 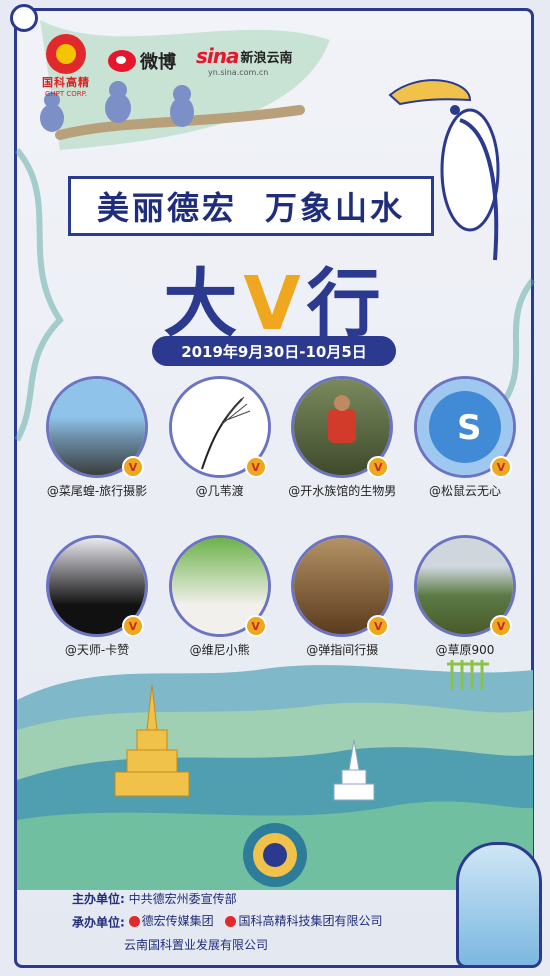 What do you see at coordinates (220, 437) in the screenshot?
I see `influencer-card: V @几苇渡` at bounding box center [220, 437].